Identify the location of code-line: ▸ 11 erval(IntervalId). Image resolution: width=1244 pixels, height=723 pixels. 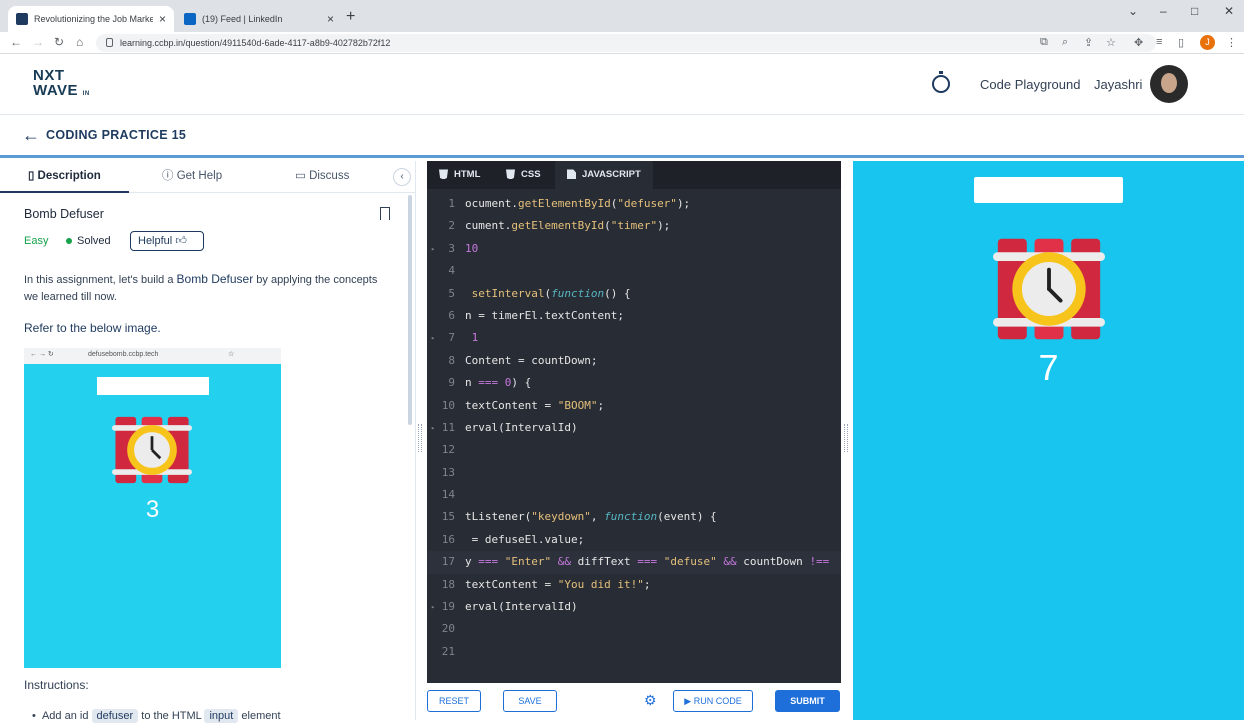
(634, 428).